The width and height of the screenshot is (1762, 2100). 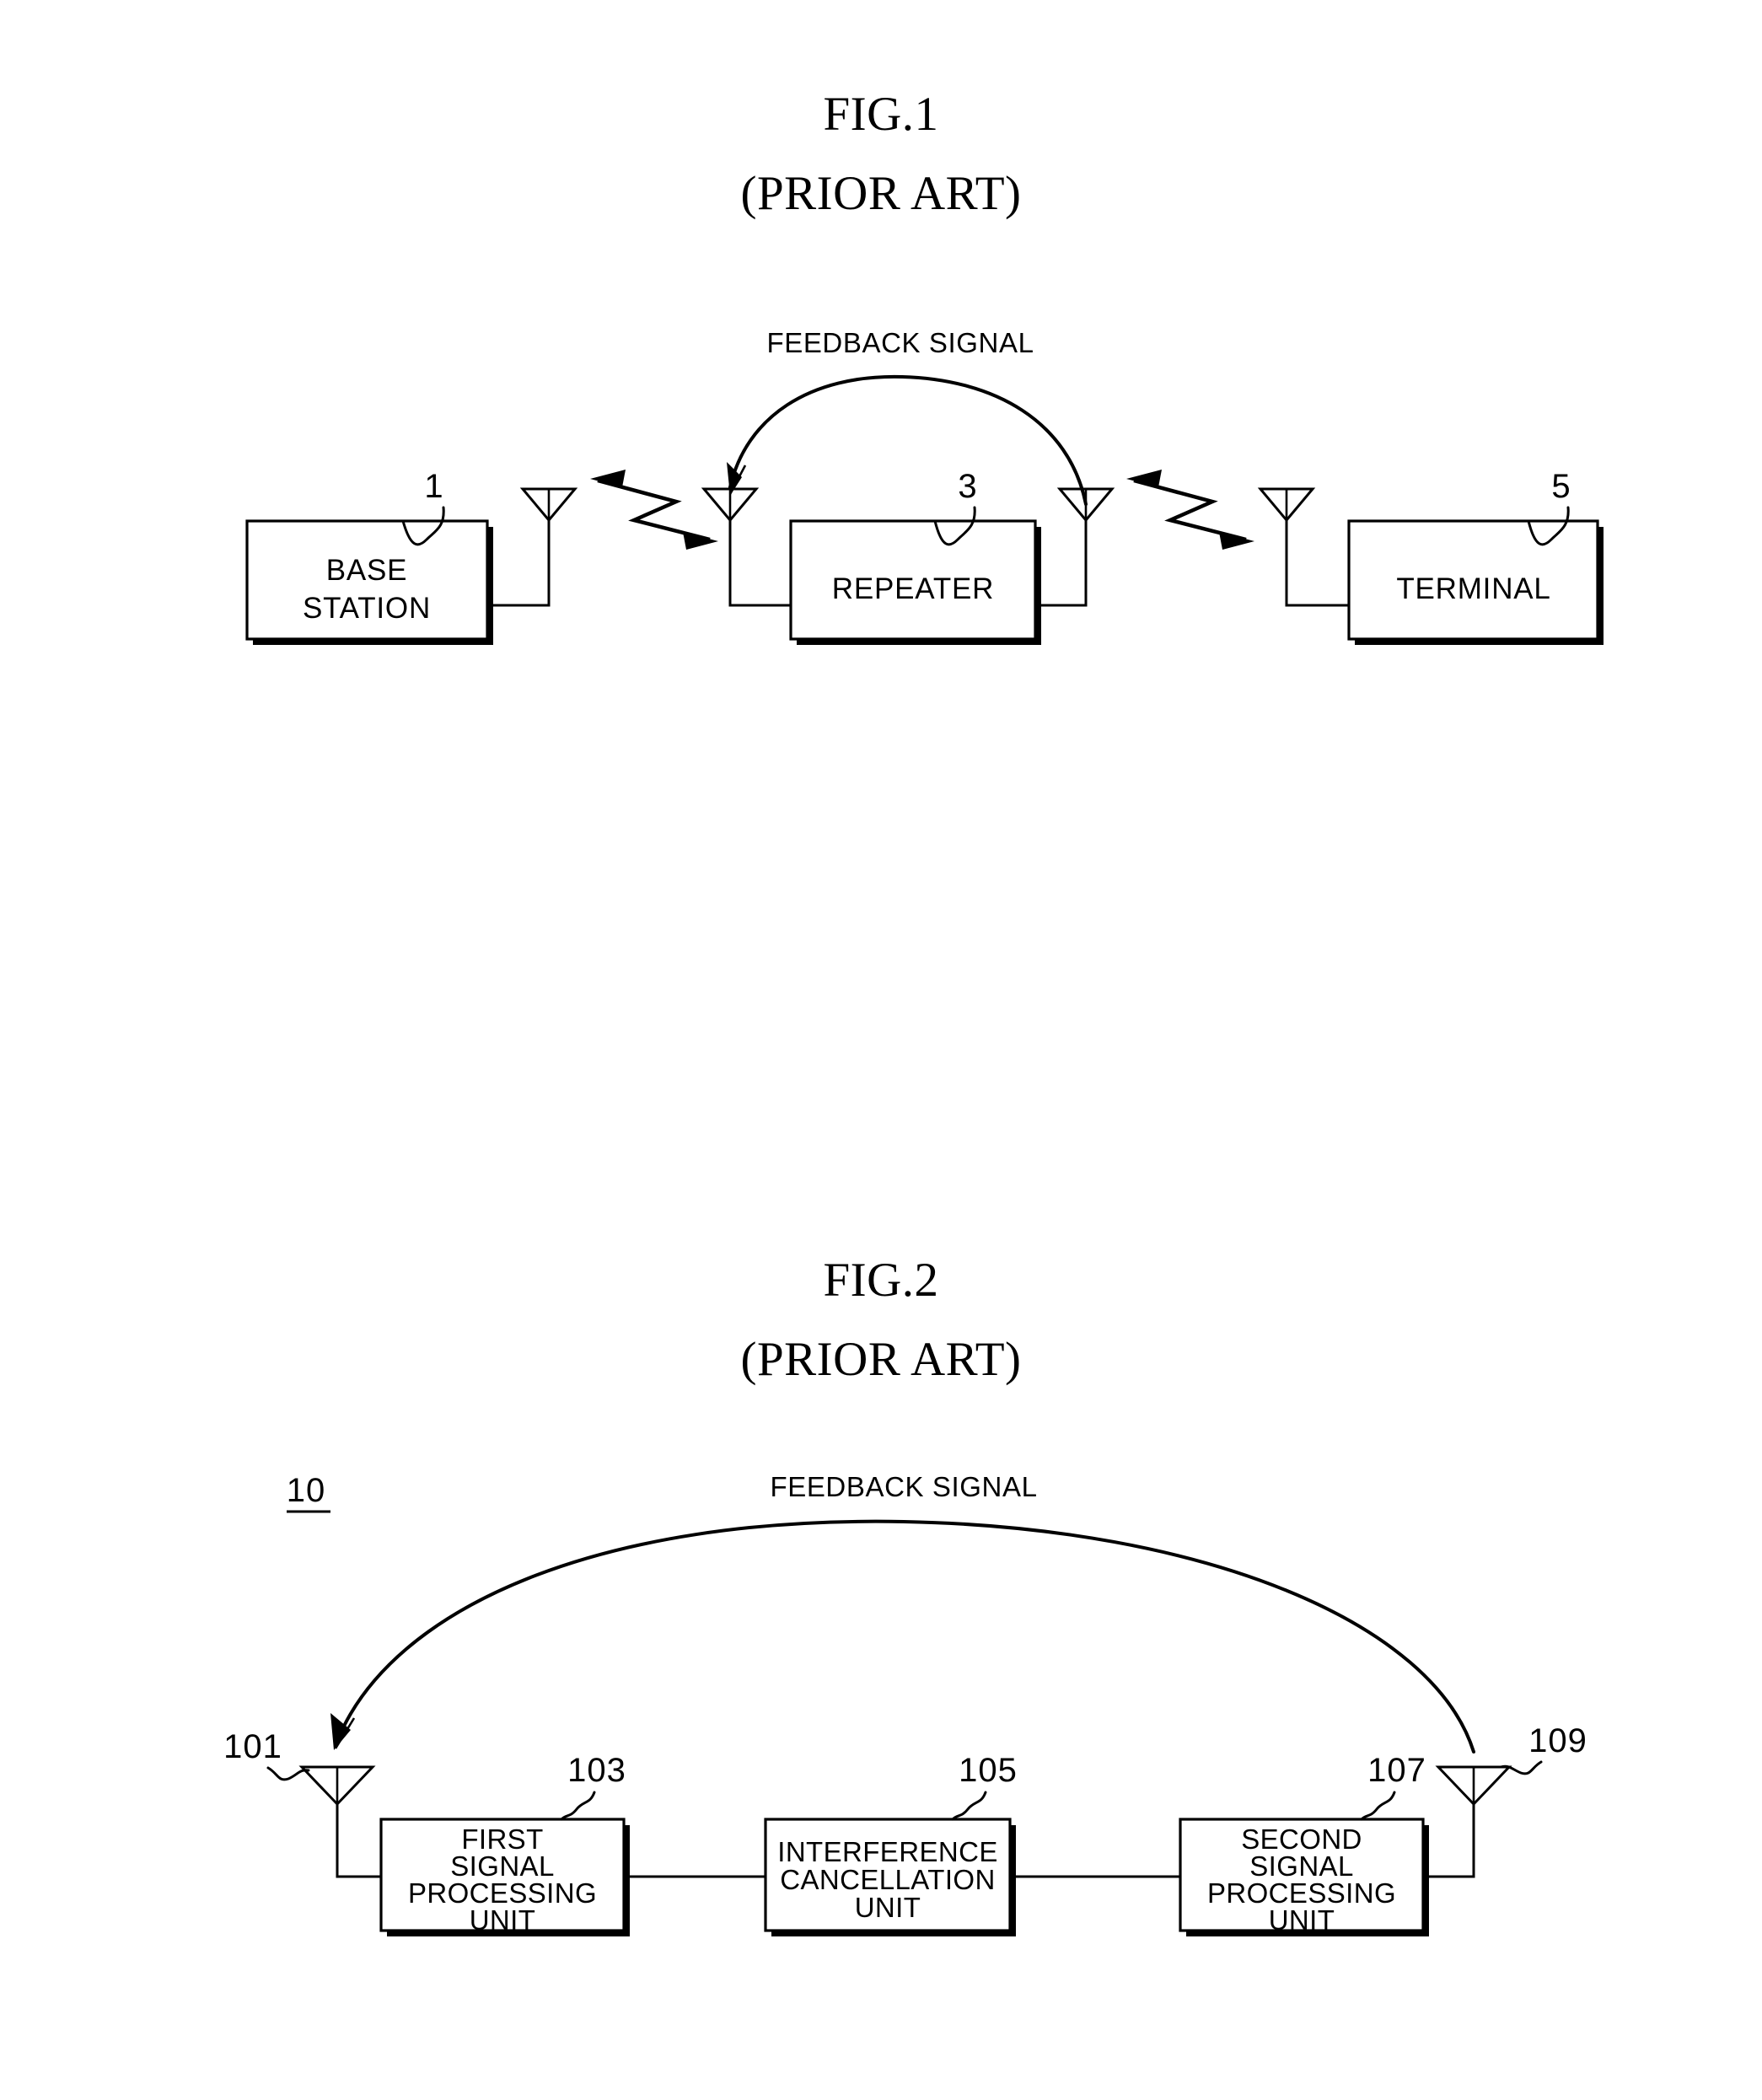 I want to click on fig2-system-numeral-group: 10, so click(x=309, y=1492).